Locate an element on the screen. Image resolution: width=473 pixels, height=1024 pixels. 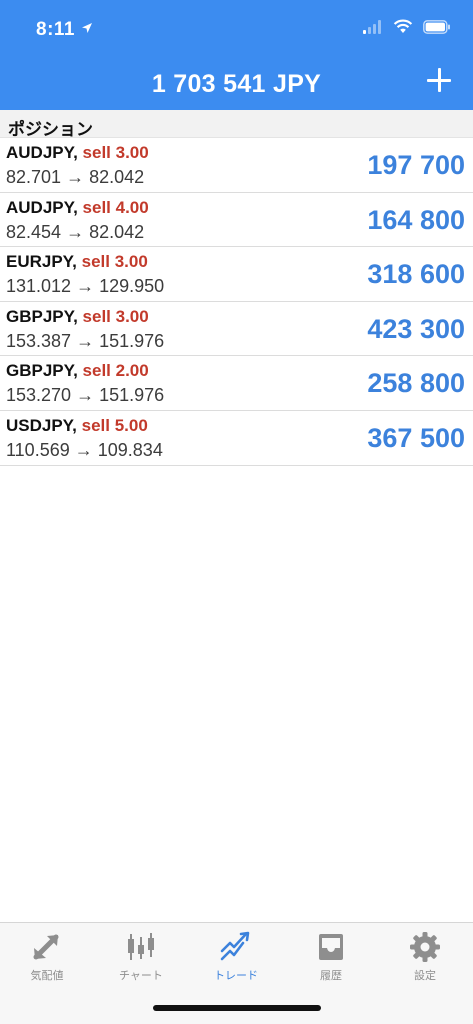
battery-icon is located at coordinates (436, 26).